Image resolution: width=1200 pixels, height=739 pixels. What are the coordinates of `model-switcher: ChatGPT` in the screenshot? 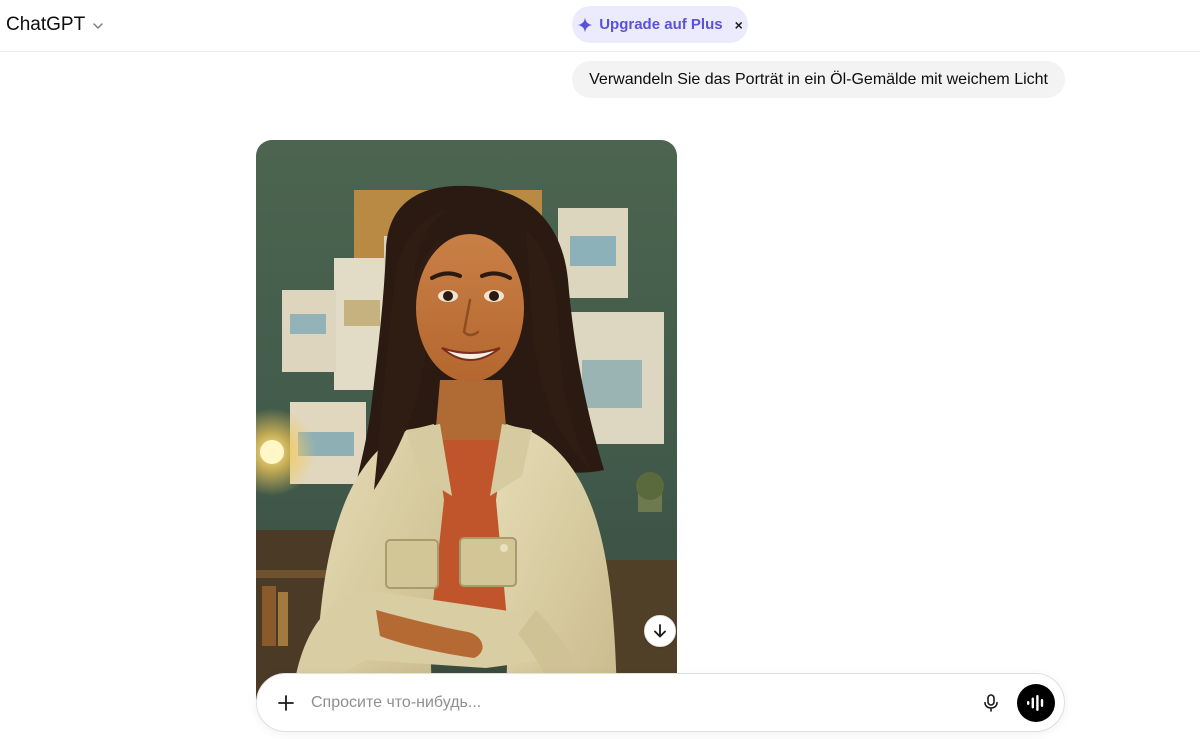 It's located at (55, 25).